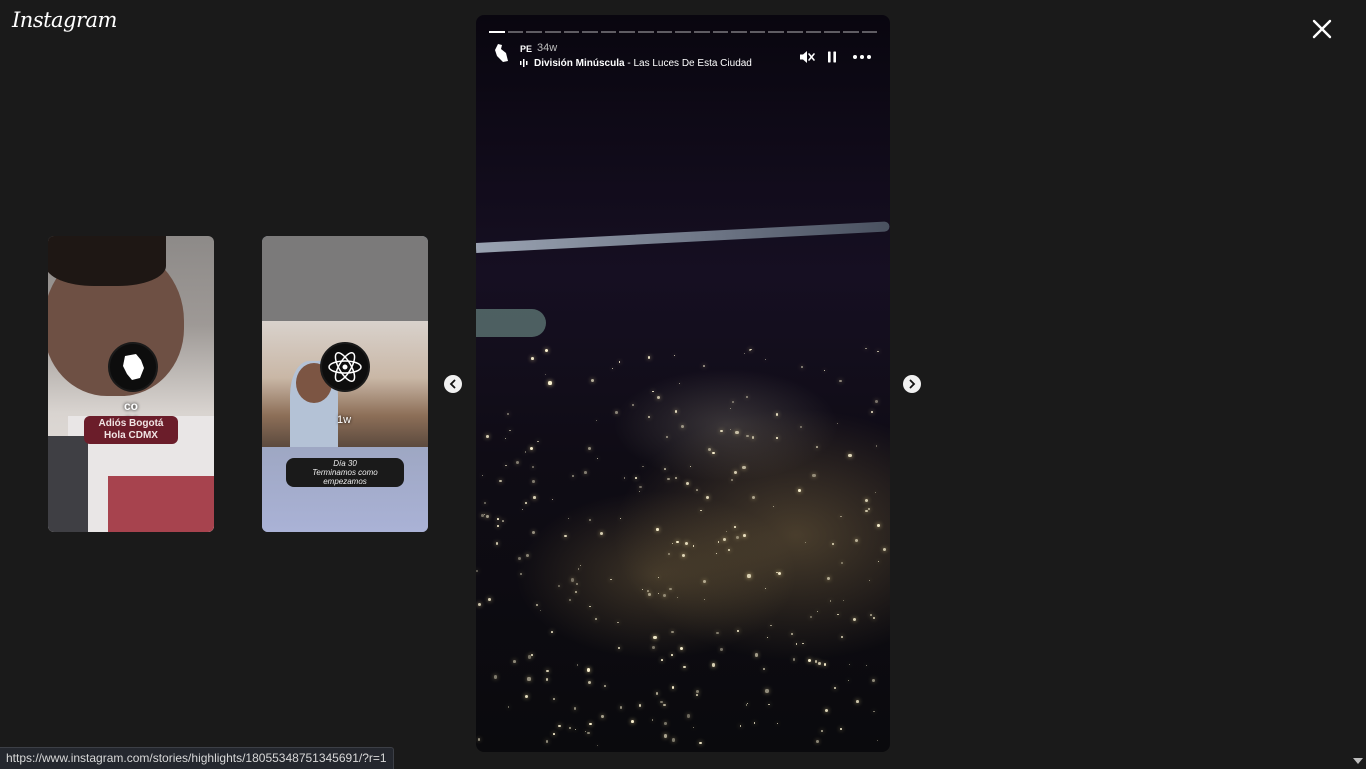 This screenshot has height=769, width=1366. Describe the element at coordinates (524, 63) in the screenshot. I see `audio-bars-icon` at that location.